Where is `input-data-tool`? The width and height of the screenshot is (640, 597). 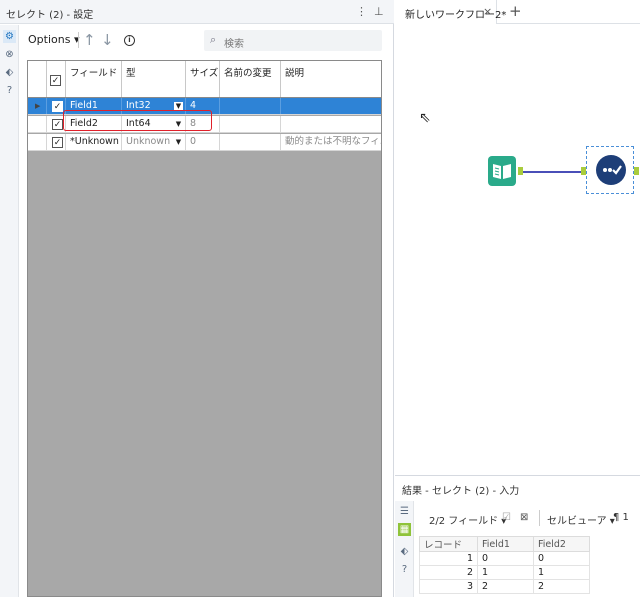 input-data-tool is located at coordinates (502, 171).